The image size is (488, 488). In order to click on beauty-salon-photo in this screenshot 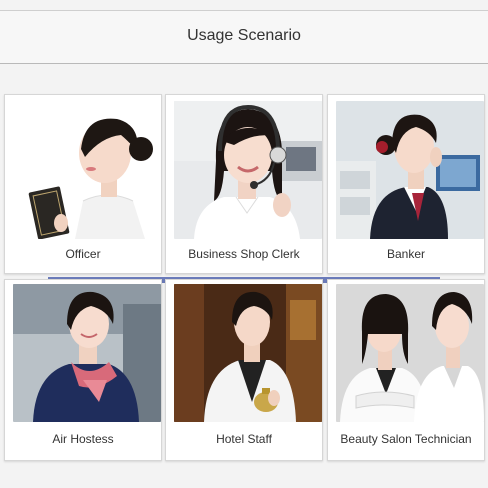, I will do `click(410, 353)`.